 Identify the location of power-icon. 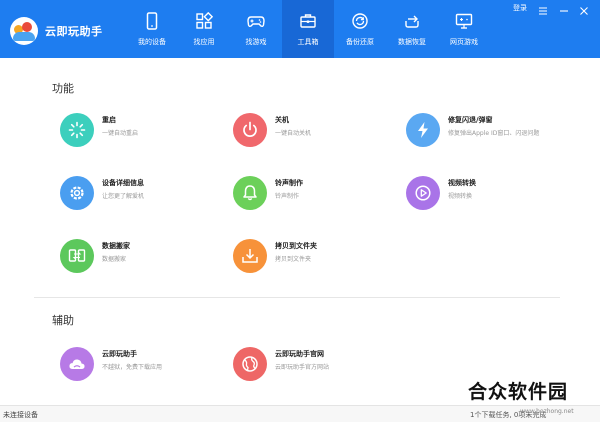
(250, 130).